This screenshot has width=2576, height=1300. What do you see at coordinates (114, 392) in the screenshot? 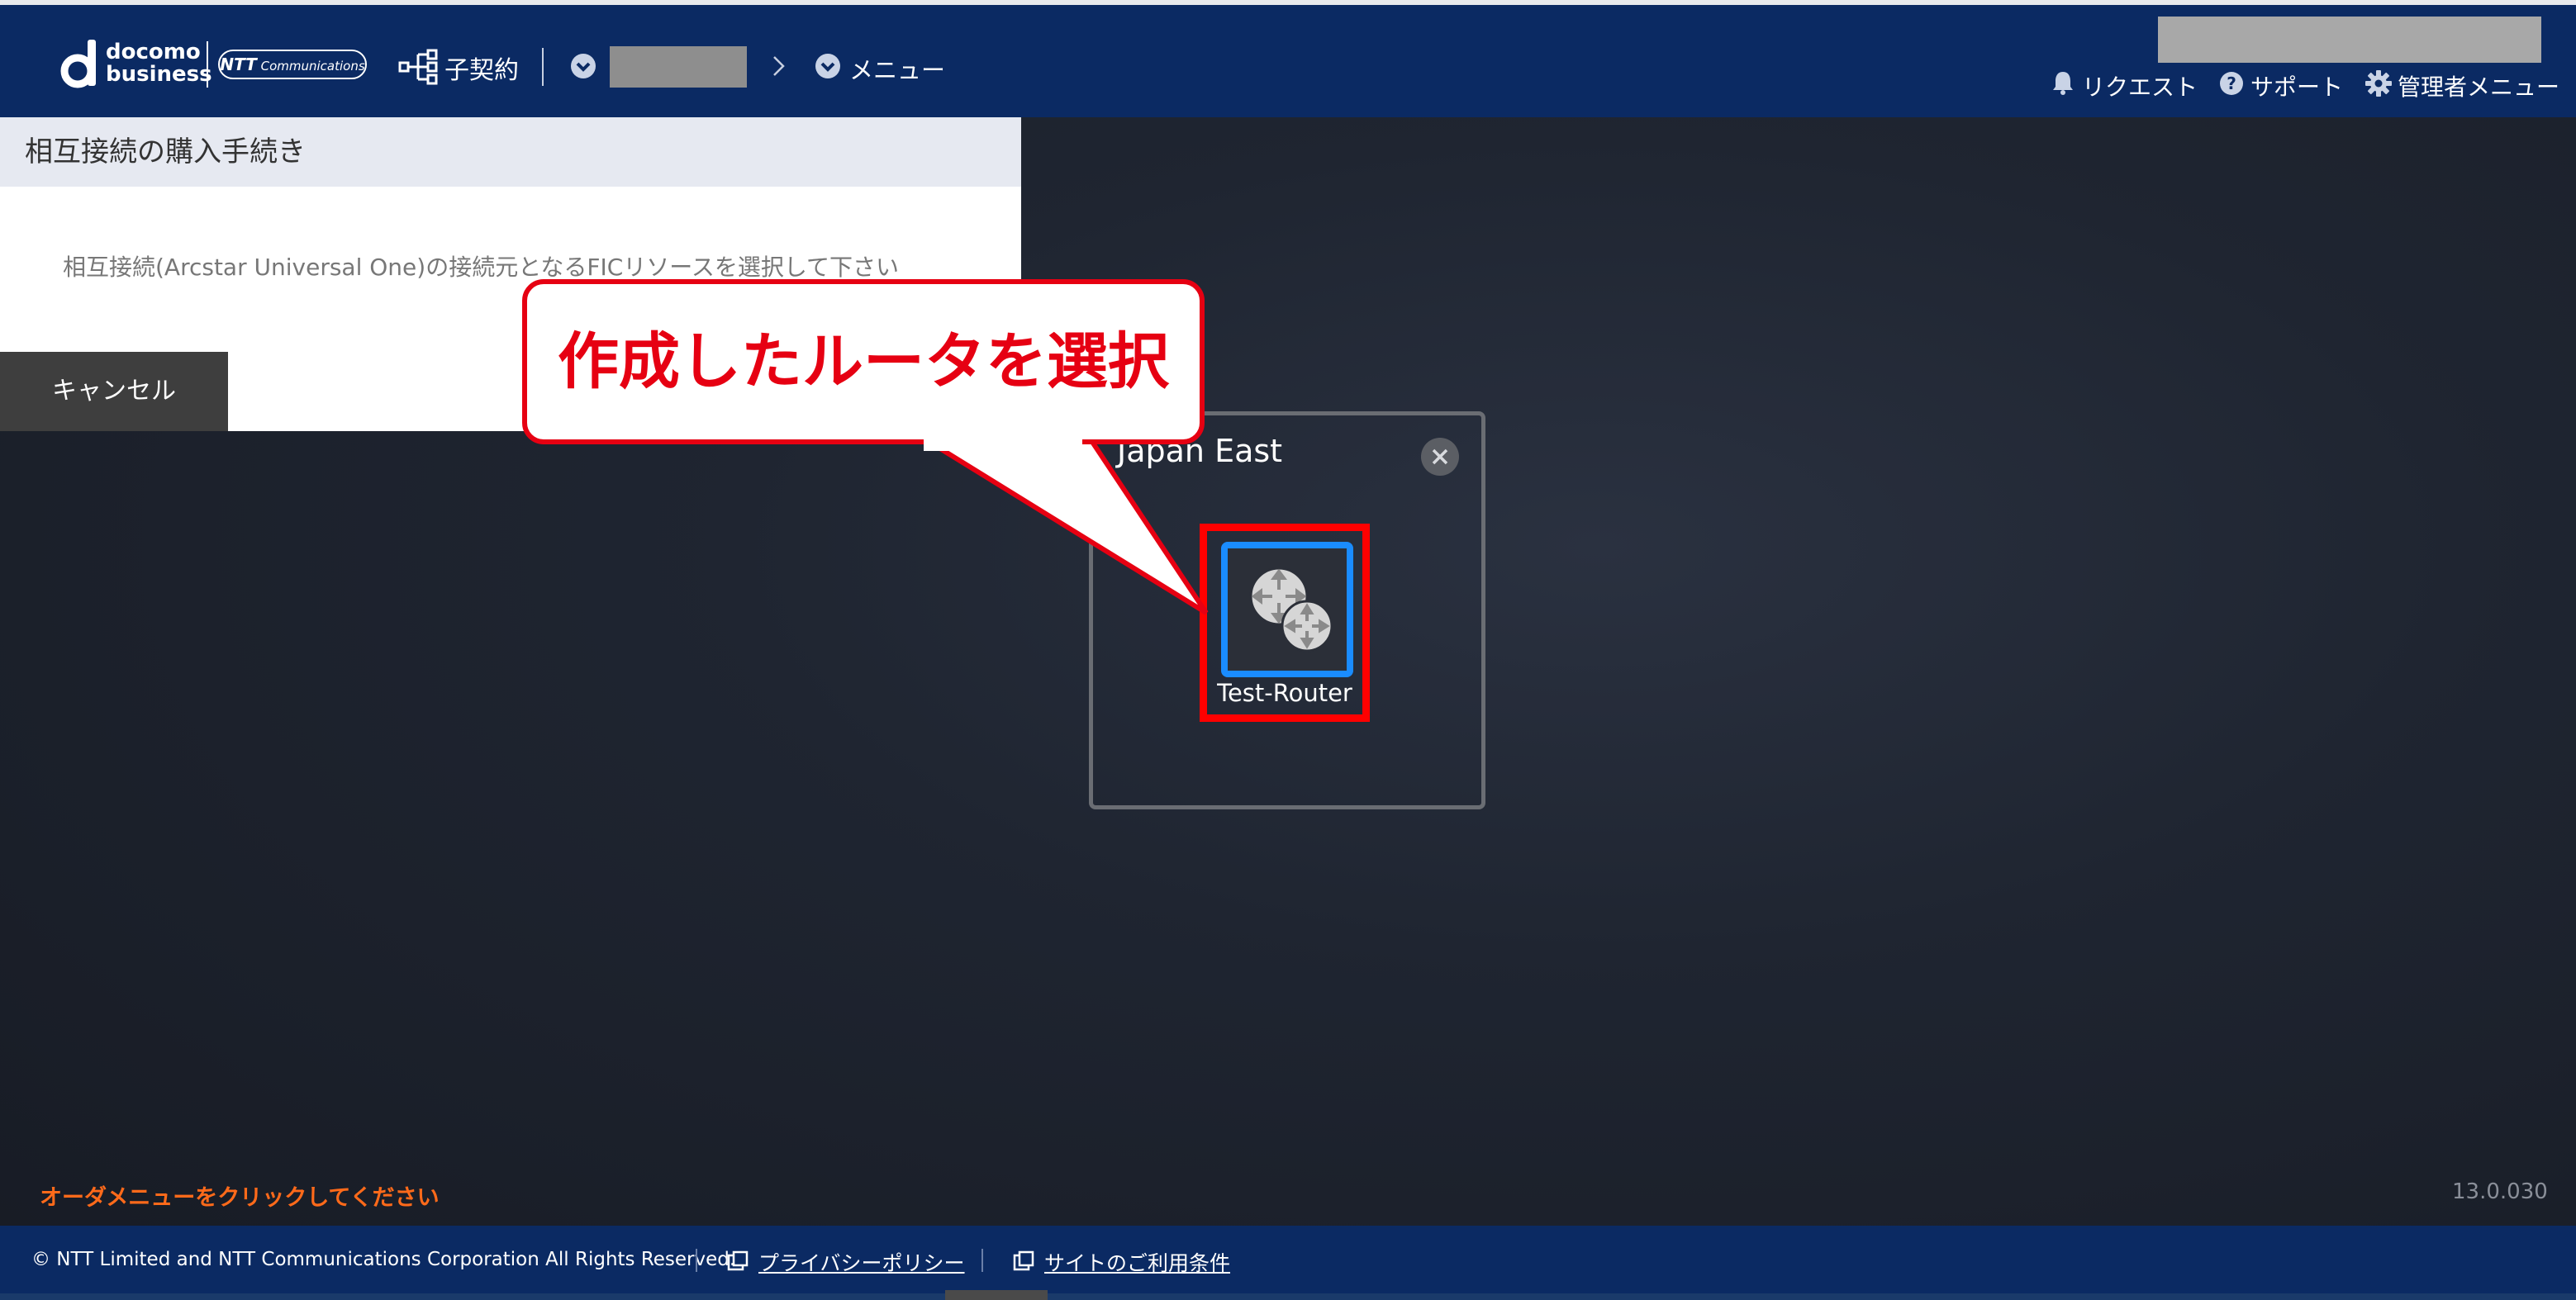
I see `cancel-button: キャンセル` at bounding box center [114, 392].